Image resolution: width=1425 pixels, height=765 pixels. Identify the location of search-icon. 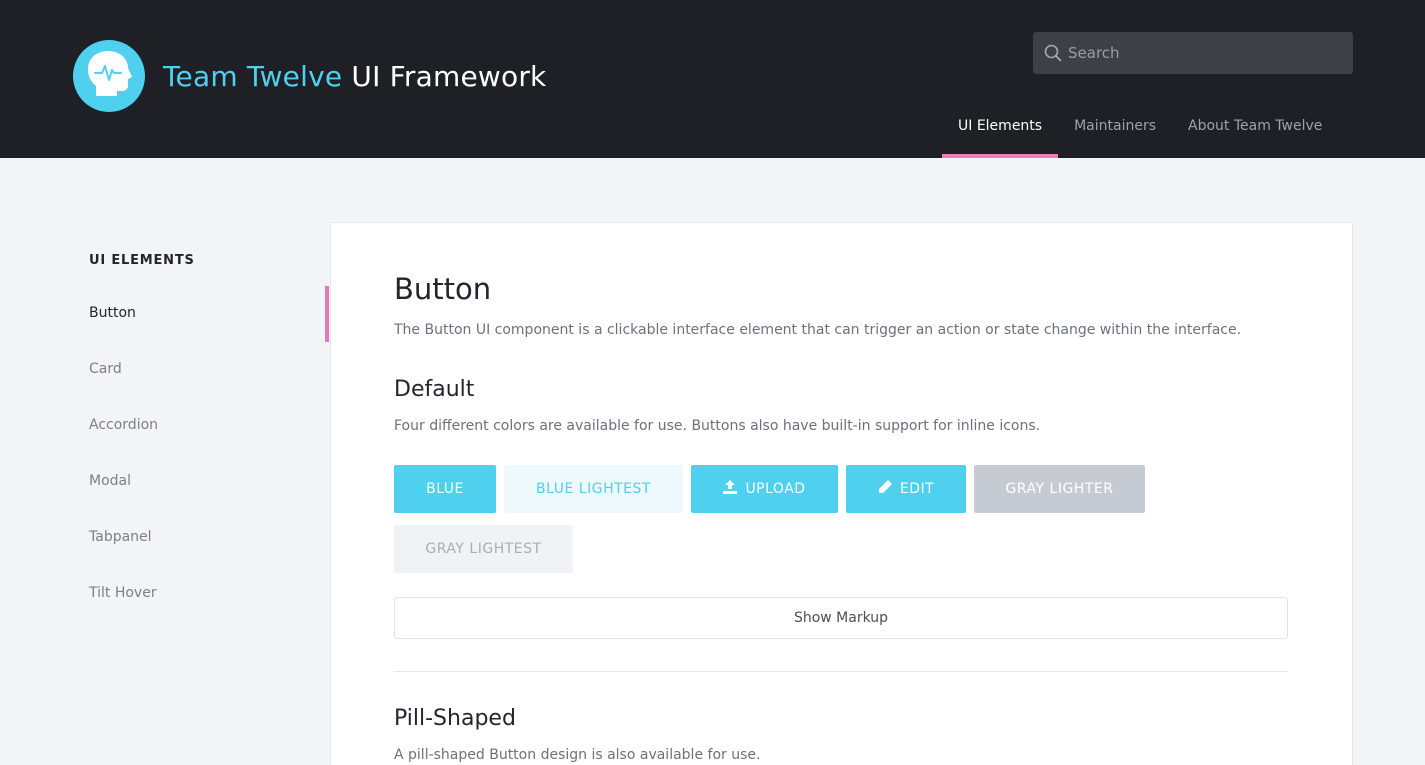
(1053, 53).